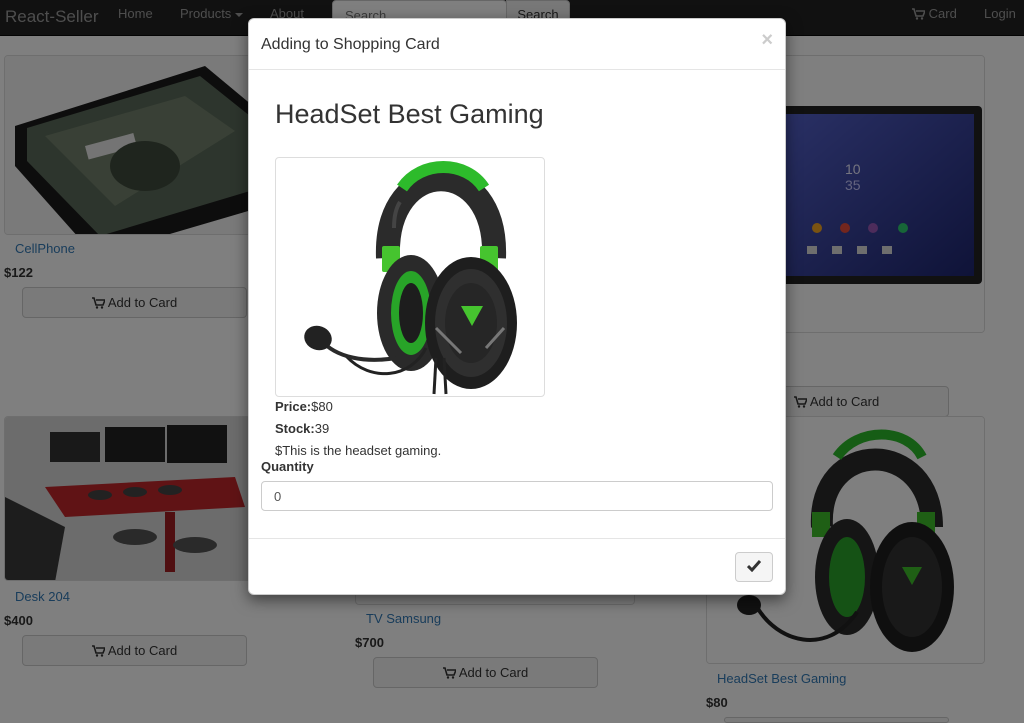 The height and width of the screenshot is (723, 1024). I want to click on confirm-button, so click(754, 567).